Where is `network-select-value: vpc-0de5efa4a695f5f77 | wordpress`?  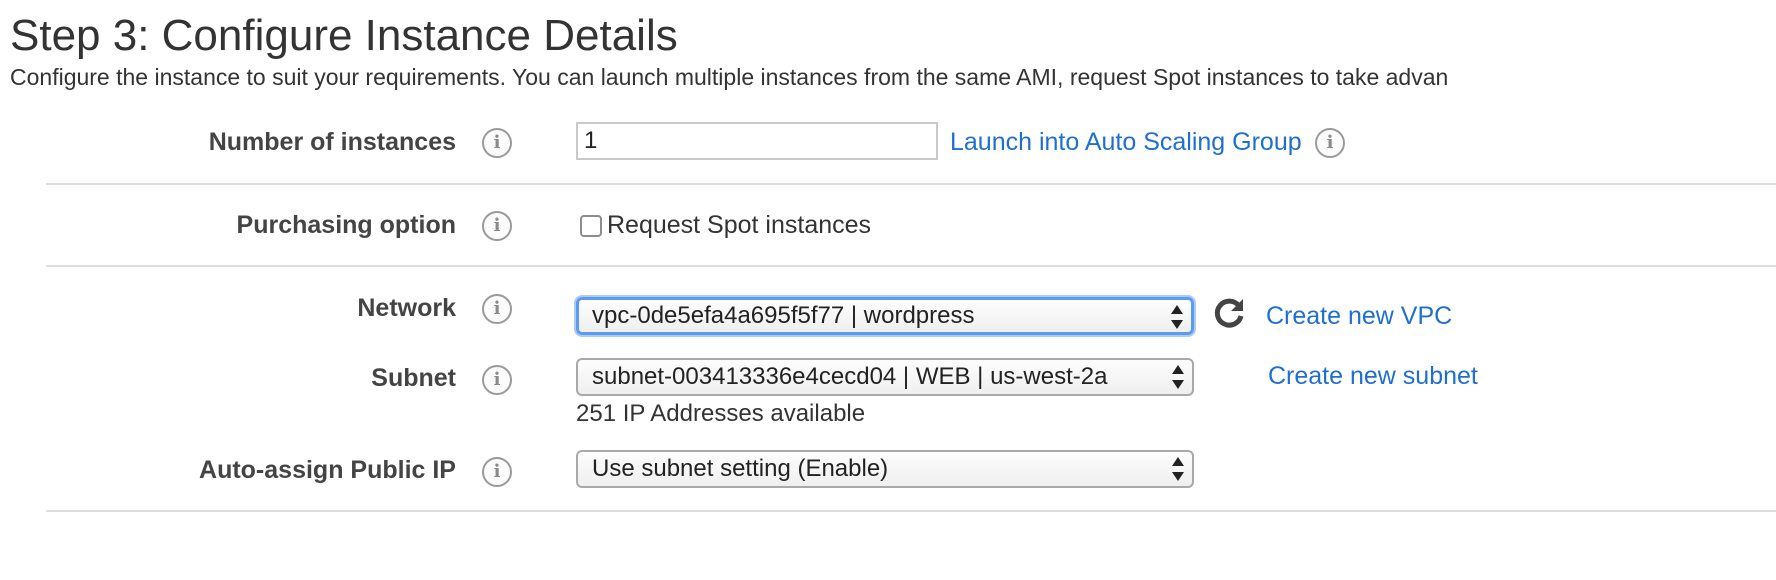
network-select-value: vpc-0de5efa4a695f5f77 | wordpress is located at coordinates (783, 315).